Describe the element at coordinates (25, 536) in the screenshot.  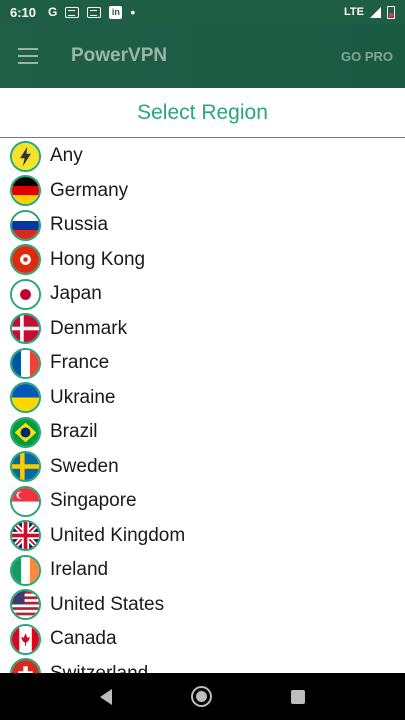
I see `uk-flag-icon` at that location.